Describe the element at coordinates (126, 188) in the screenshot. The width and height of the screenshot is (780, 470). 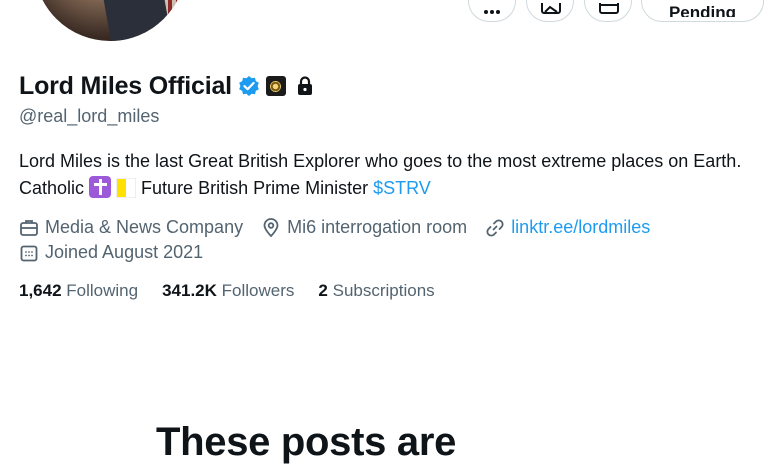
I see `vatican-flag-emoji-icon` at that location.